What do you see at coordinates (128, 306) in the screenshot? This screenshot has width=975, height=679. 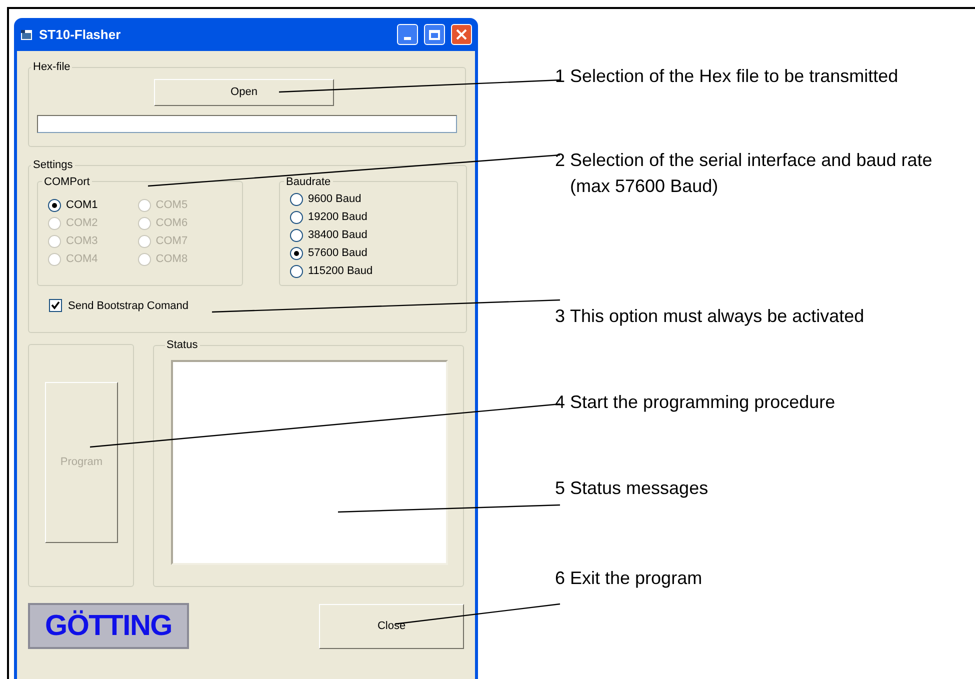 I see `checkbox-label: Send Bootstrap Comand` at bounding box center [128, 306].